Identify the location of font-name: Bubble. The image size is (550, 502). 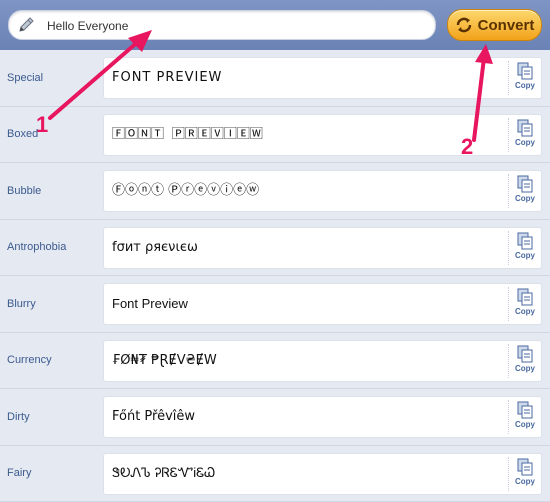
(24, 191).